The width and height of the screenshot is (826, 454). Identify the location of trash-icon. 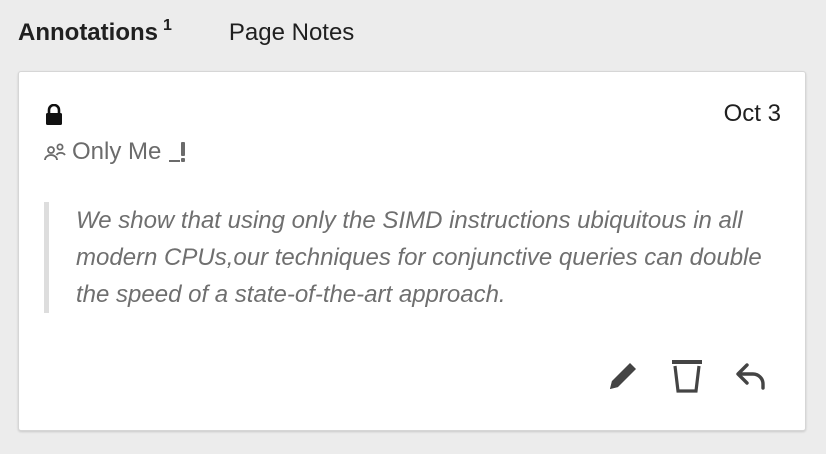
(687, 376).